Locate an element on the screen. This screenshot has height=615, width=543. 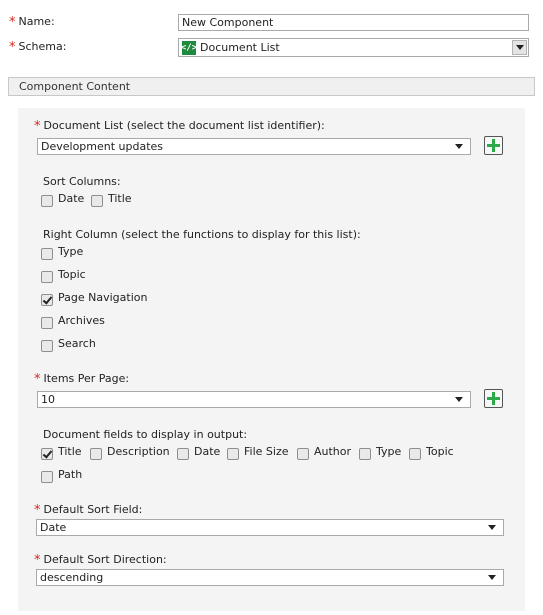
schema-label: * Schema: is located at coordinates (38, 47).